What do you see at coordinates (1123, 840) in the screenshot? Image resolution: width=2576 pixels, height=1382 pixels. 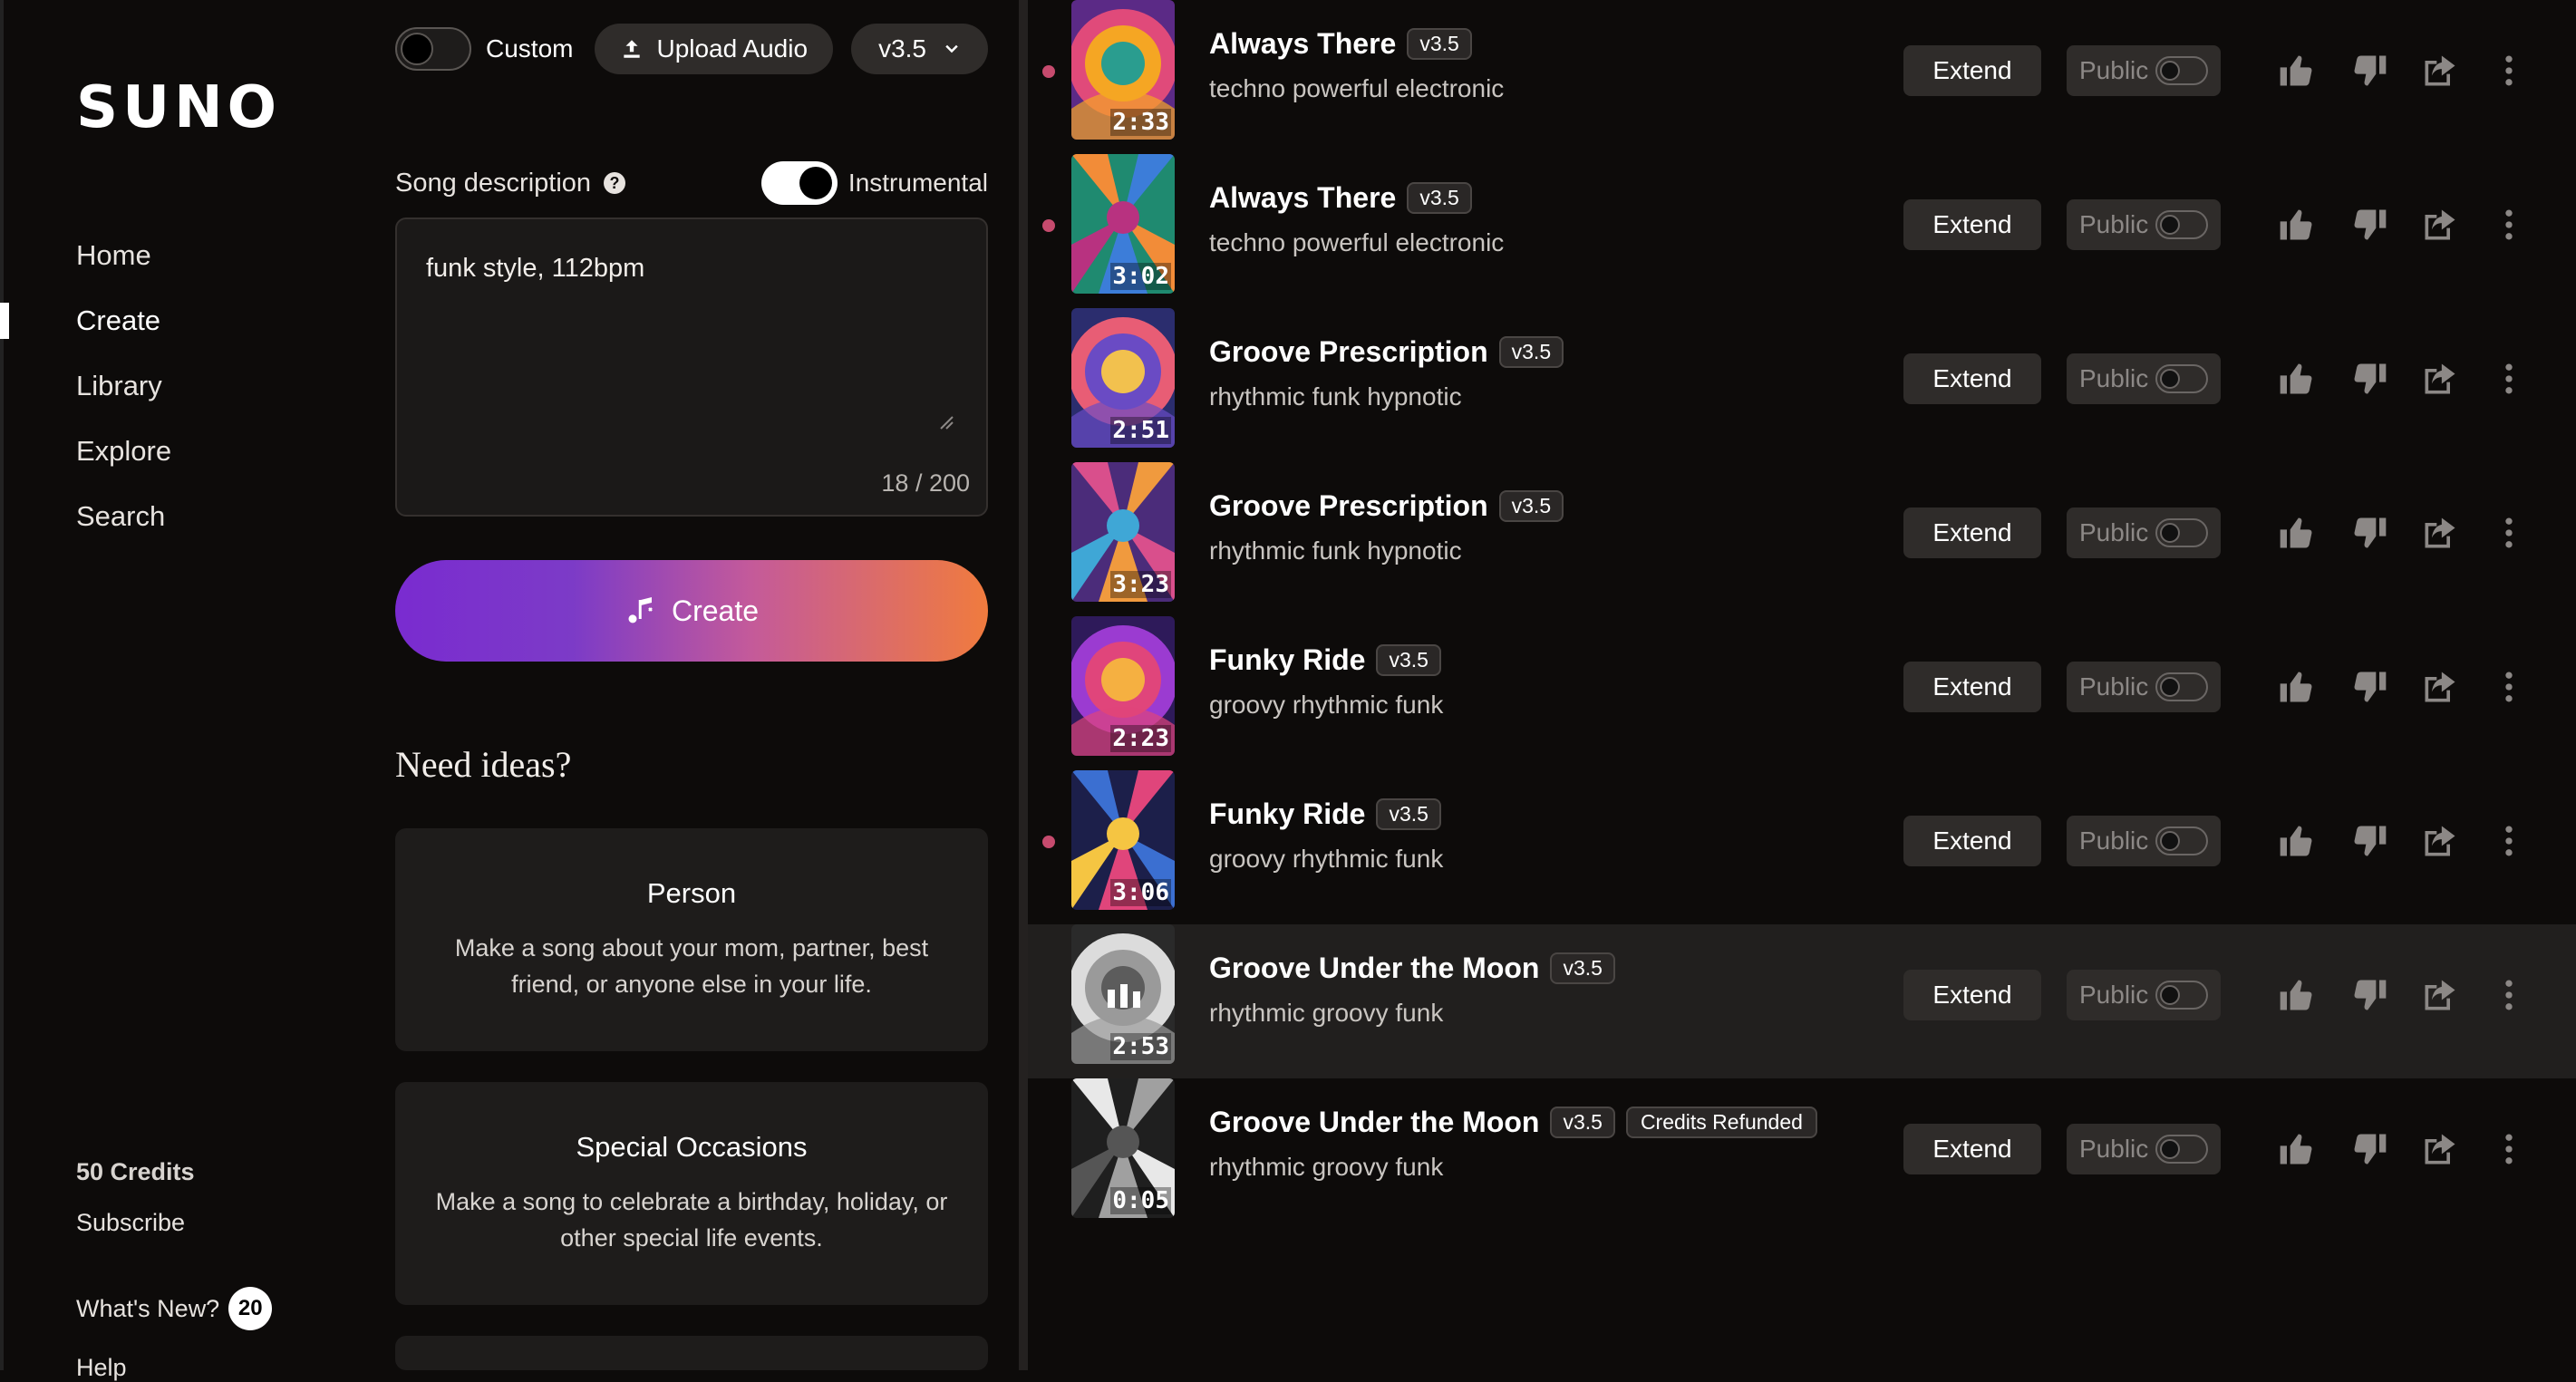 I see `song-cover: 3:06` at bounding box center [1123, 840].